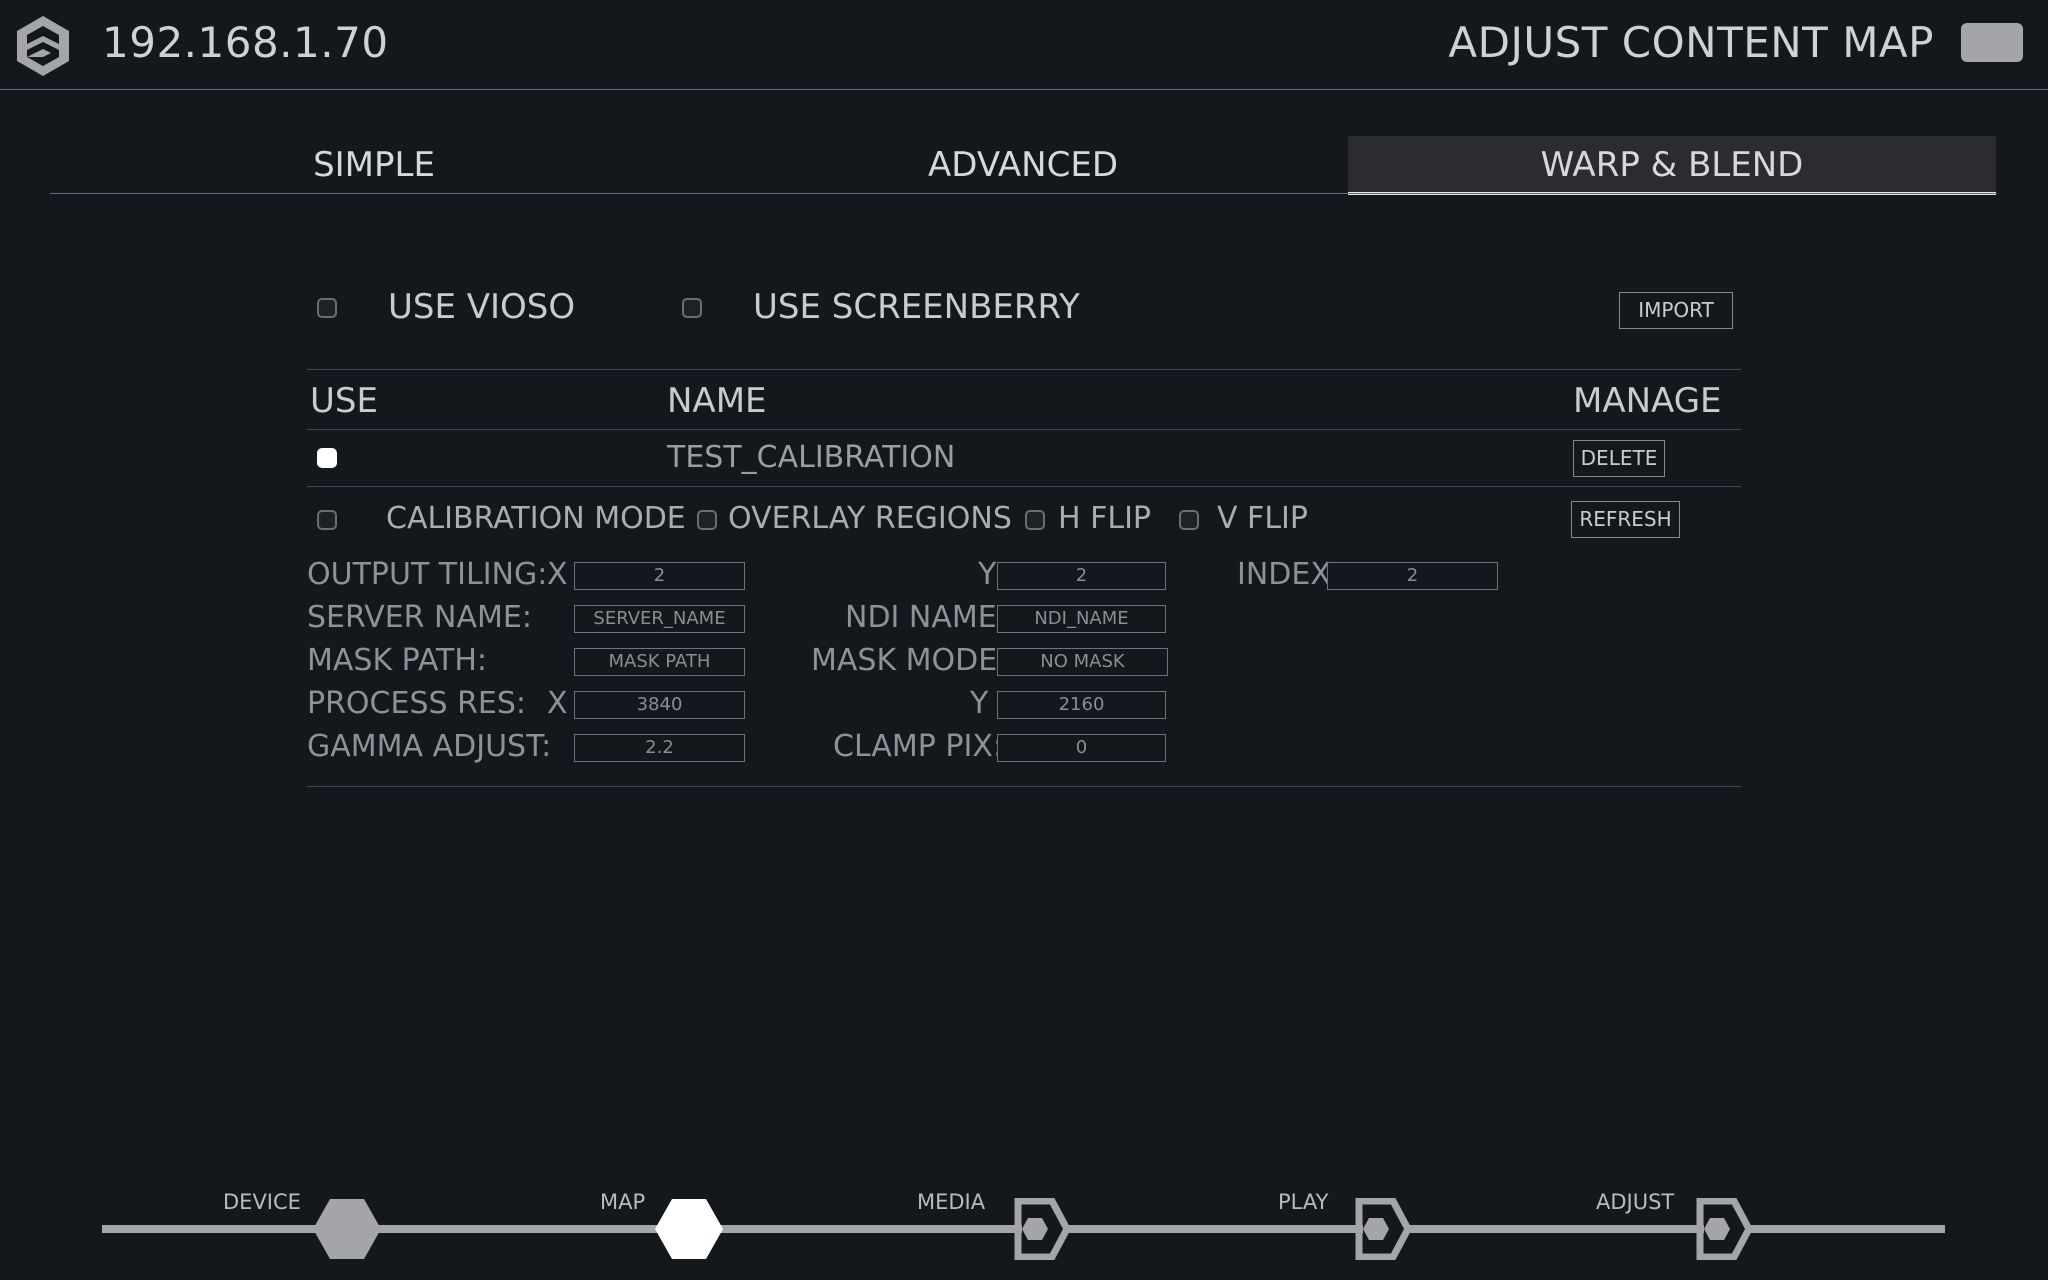 This screenshot has height=1280, width=2048. What do you see at coordinates (707, 520) in the screenshot?
I see `overlay-regions-checkbox` at bounding box center [707, 520].